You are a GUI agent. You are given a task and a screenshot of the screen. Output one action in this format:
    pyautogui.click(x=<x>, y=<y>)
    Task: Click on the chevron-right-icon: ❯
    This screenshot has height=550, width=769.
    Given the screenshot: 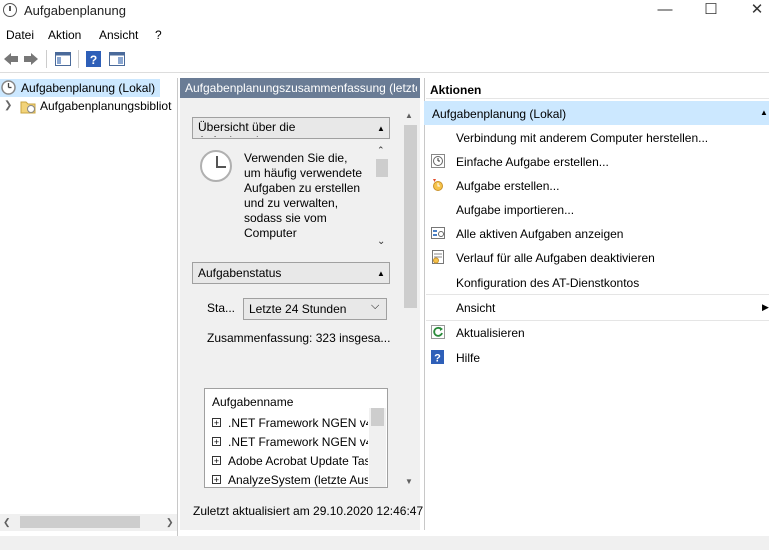 What is the action you would take?
    pyautogui.click(x=8, y=105)
    